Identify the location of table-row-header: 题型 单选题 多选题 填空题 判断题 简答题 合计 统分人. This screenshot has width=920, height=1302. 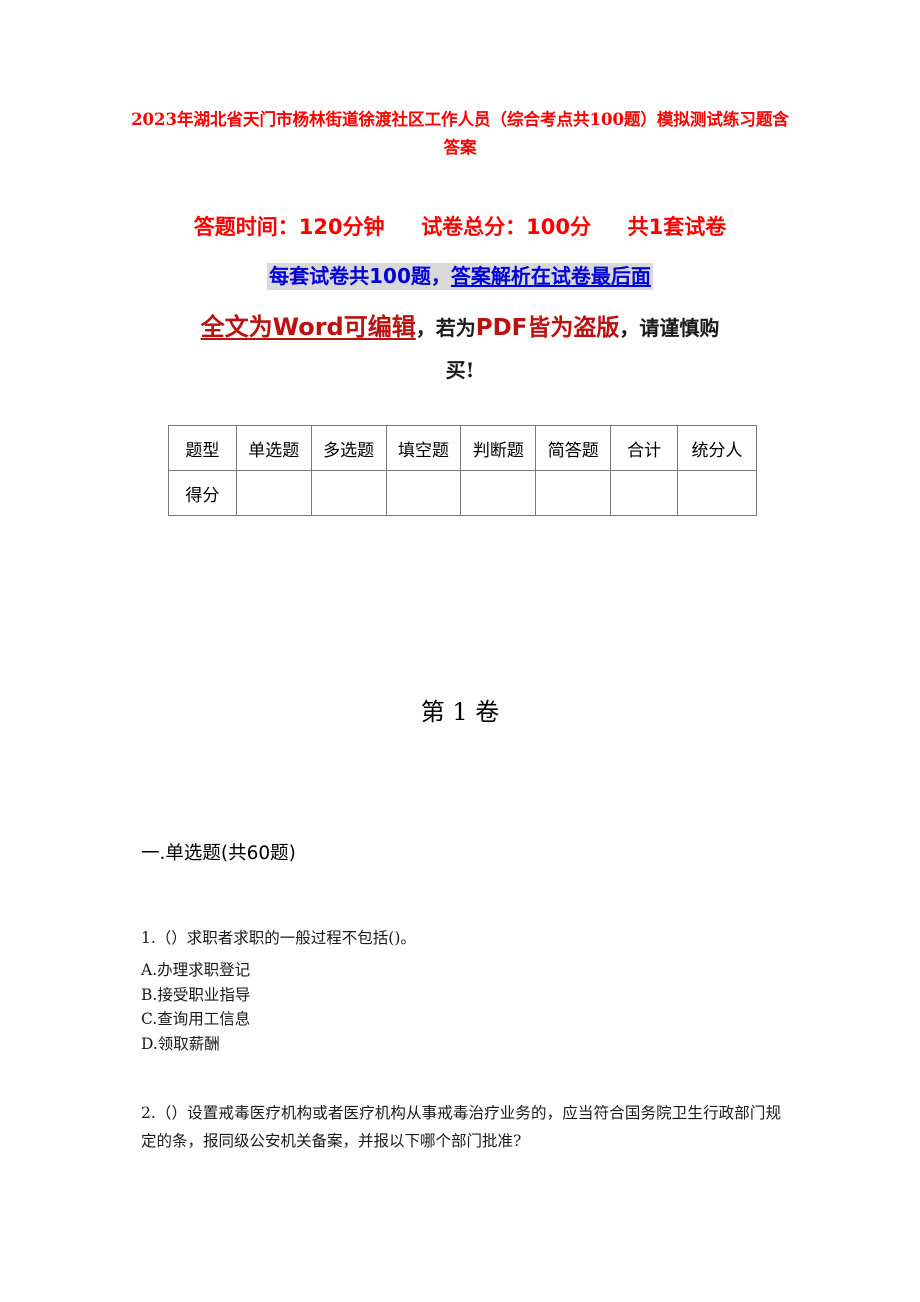
(462, 448).